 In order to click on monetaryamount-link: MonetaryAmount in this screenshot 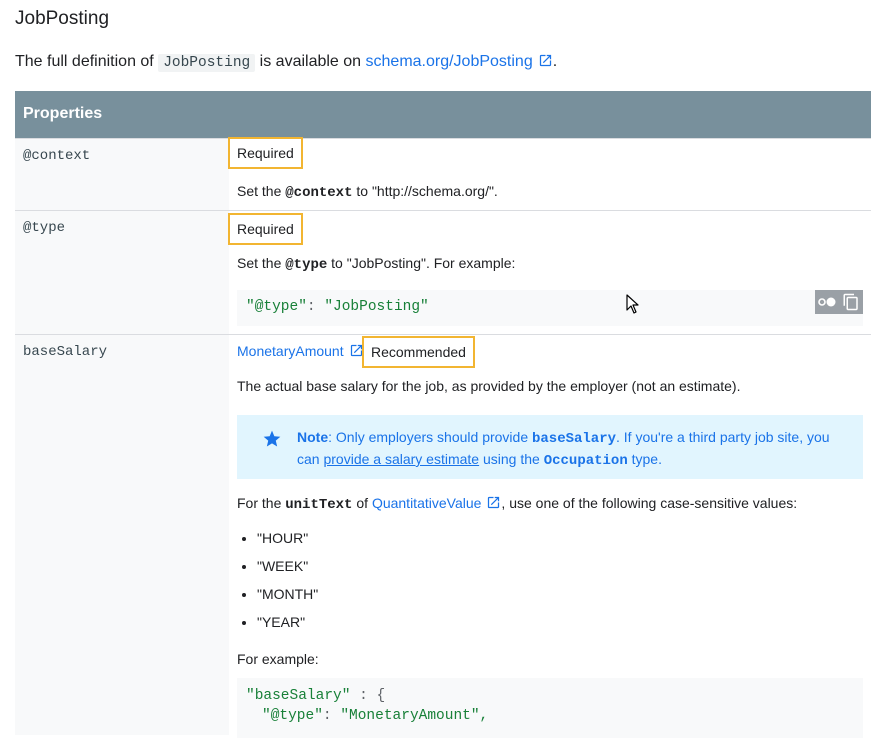, I will do `click(300, 351)`.